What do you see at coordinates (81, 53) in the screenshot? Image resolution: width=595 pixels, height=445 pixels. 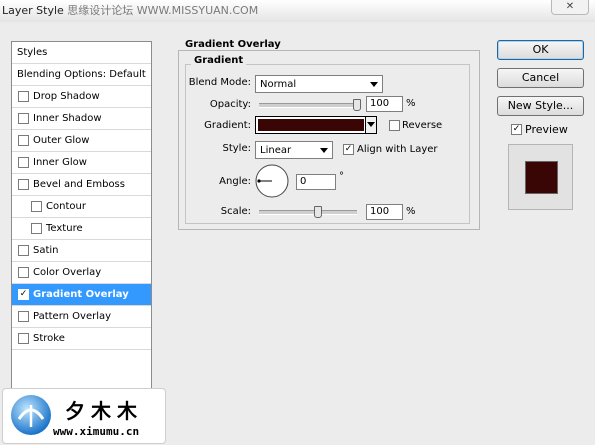 I see `styles-list-header: Styles` at bounding box center [81, 53].